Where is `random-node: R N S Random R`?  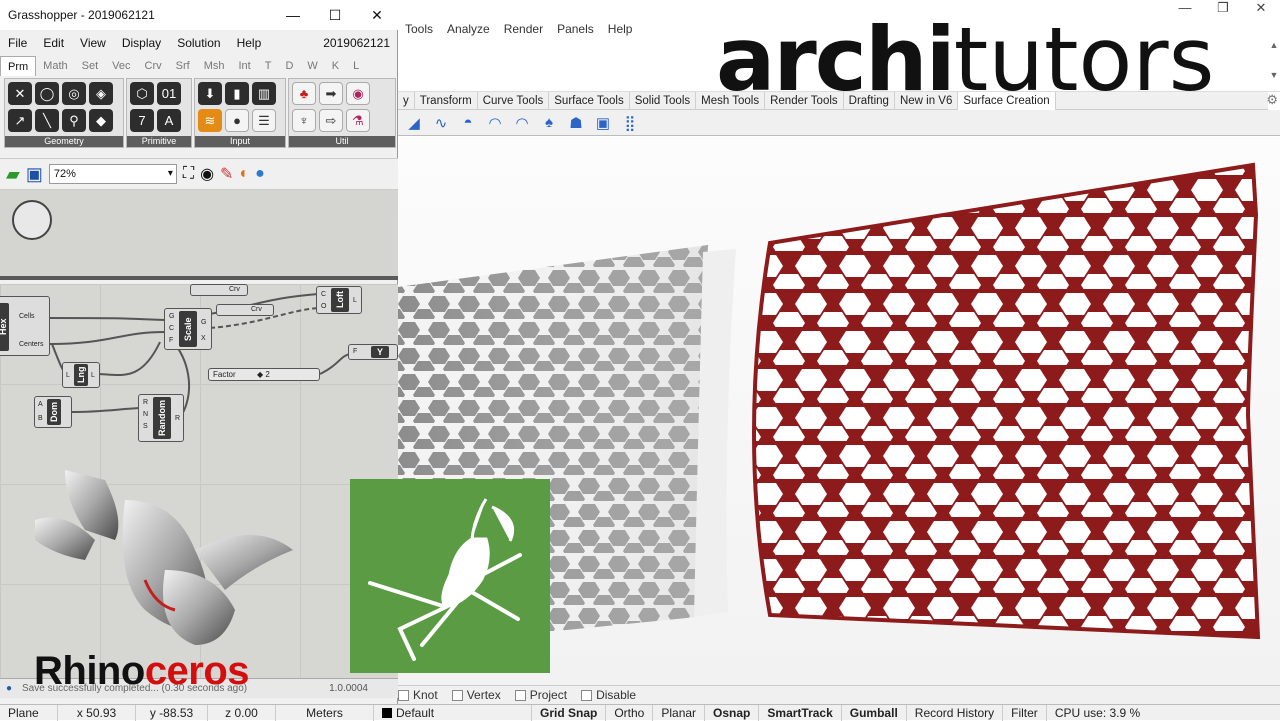
random-node: R N S Random R is located at coordinates (161, 418).